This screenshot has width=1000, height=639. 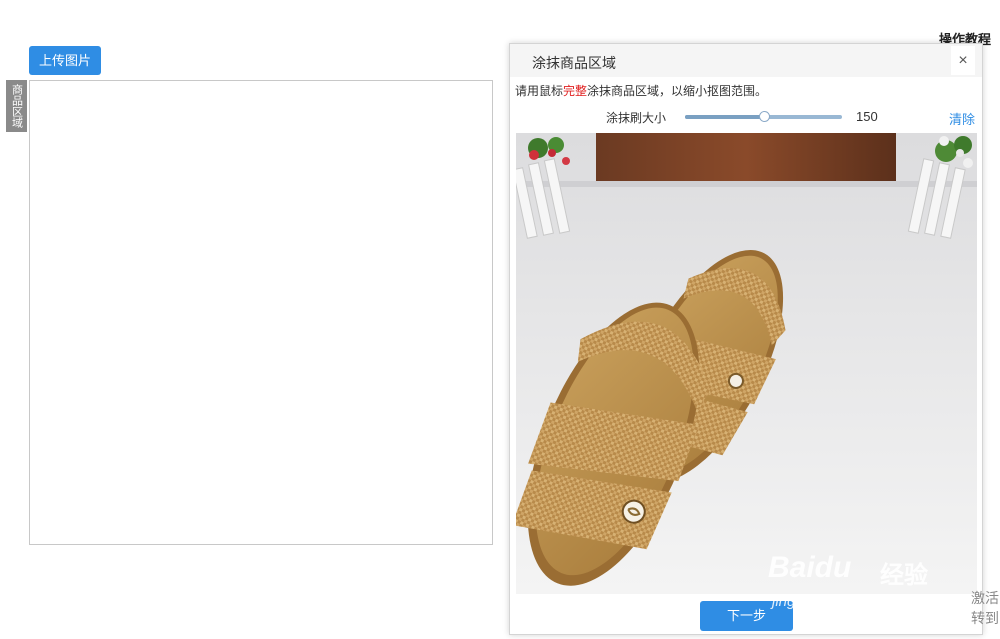 What do you see at coordinates (985, 608) in the screenshot?
I see `activation-notice: 激活 转到` at bounding box center [985, 608].